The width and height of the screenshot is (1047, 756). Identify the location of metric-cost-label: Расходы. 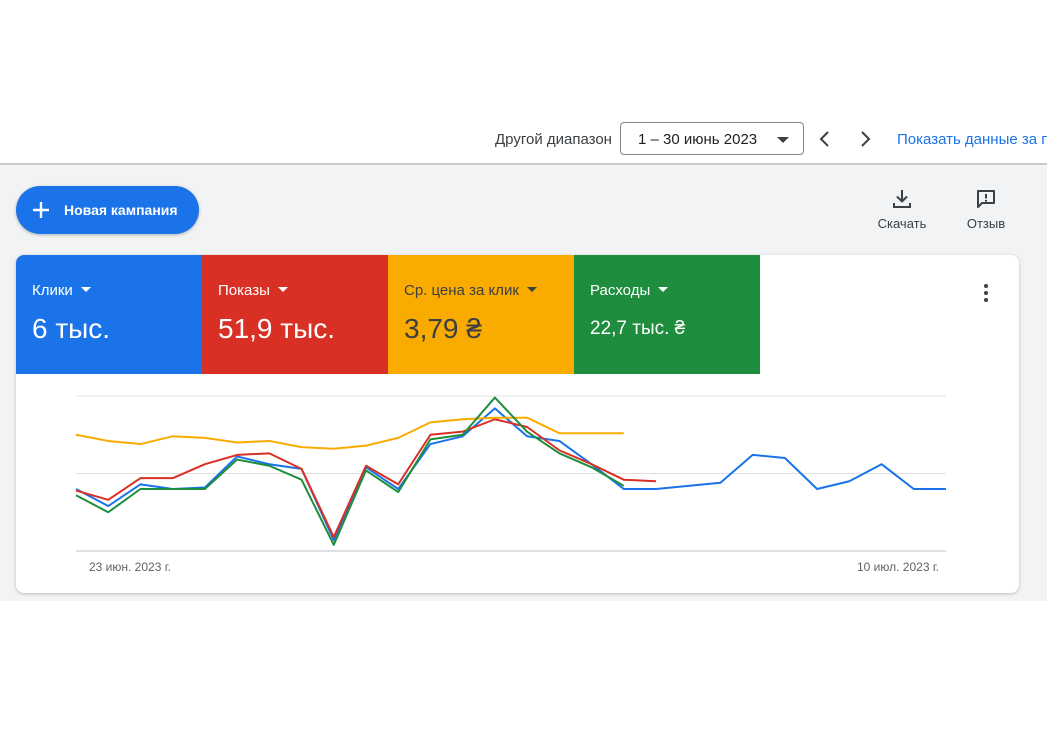
(629, 290).